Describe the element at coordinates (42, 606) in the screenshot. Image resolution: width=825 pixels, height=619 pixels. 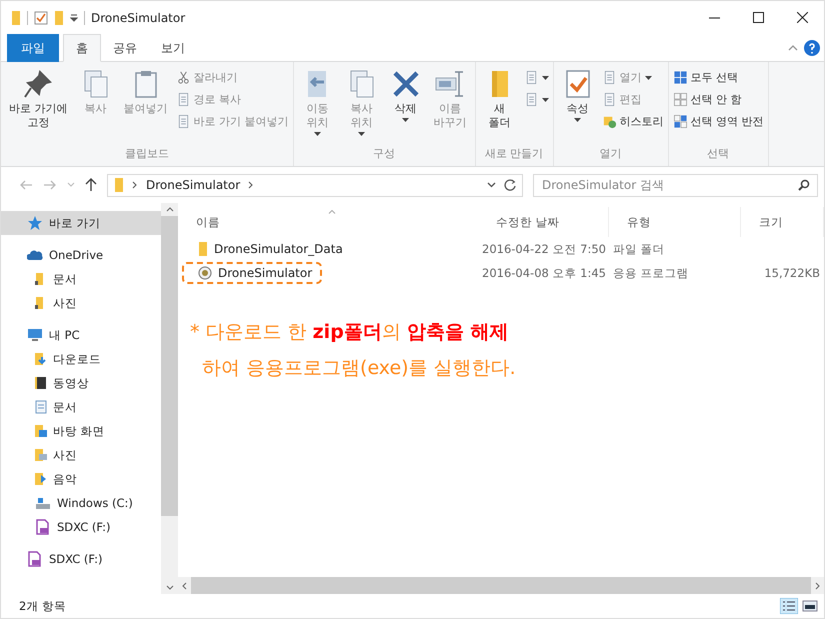
I see `item-count: 2개 항목` at that location.